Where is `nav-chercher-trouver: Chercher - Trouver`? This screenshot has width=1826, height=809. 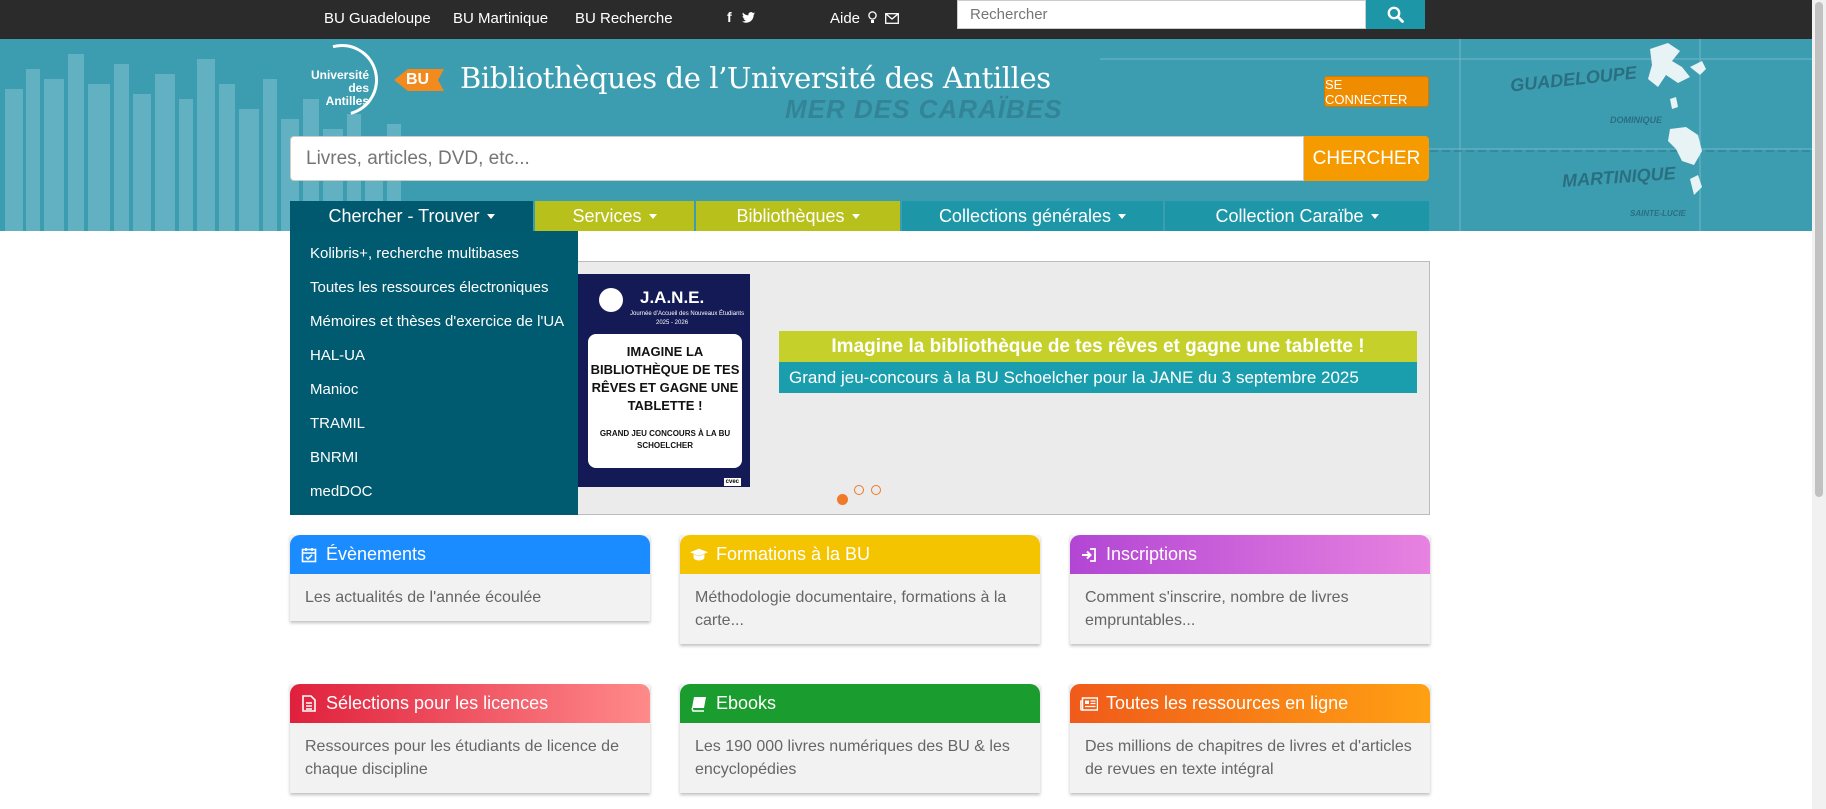
nav-chercher-trouver: Chercher - Trouver is located at coordinates (411, 216).